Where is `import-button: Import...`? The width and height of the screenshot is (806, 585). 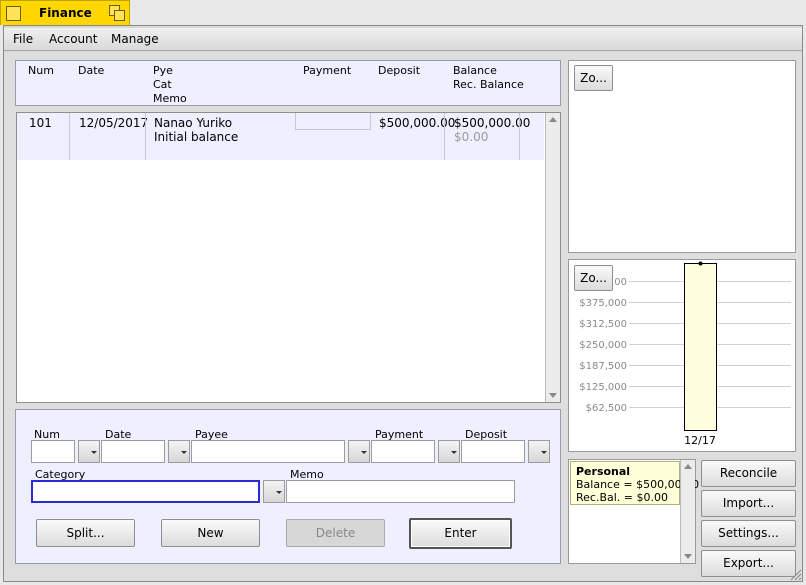 import-button: Import... is located at coordinates (748, 503).